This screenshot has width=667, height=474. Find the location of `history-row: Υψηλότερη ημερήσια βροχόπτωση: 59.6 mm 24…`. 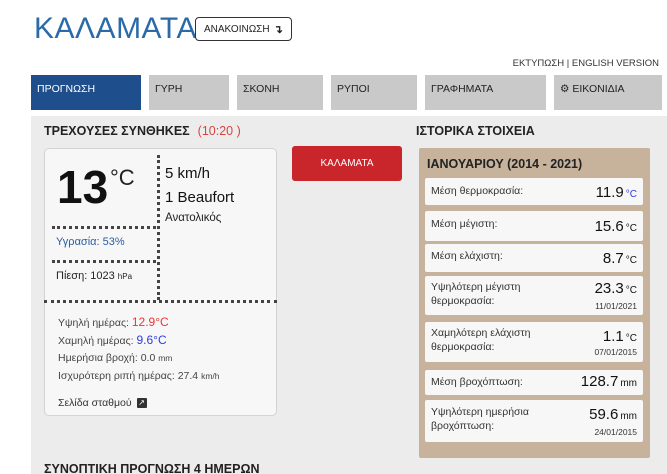

history-row: Υψηλότερη ημερήσια βροχόπτωση: 59.6 mm 24… is located at coordinates (534, 421).